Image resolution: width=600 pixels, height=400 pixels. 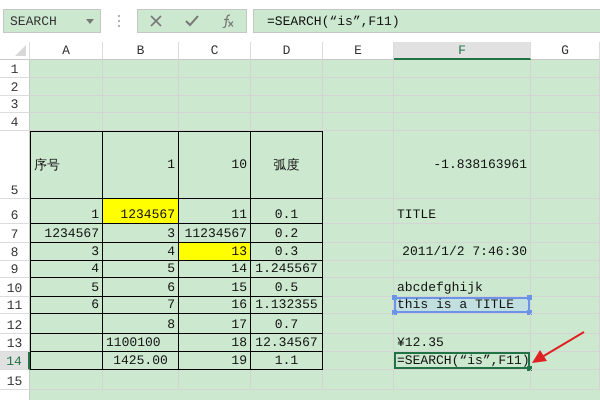 What do you see at coordinates (462, 361) in the screenshot?
I see `table-cell: =SEARCH(“is”,F11)` at bounding box center [462, 361].